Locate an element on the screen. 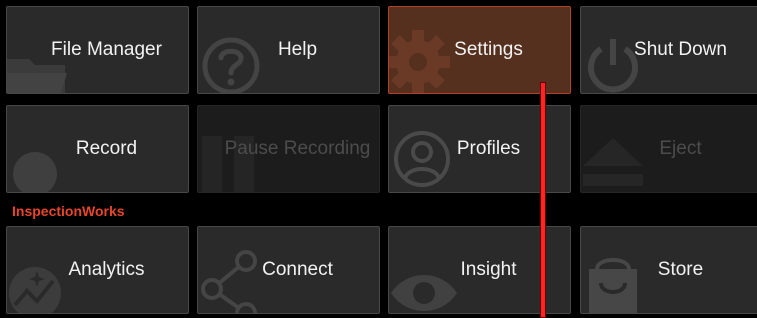 The image size is (757, 318). file-manager-button: File Manager is located at coordinates (97, 50).